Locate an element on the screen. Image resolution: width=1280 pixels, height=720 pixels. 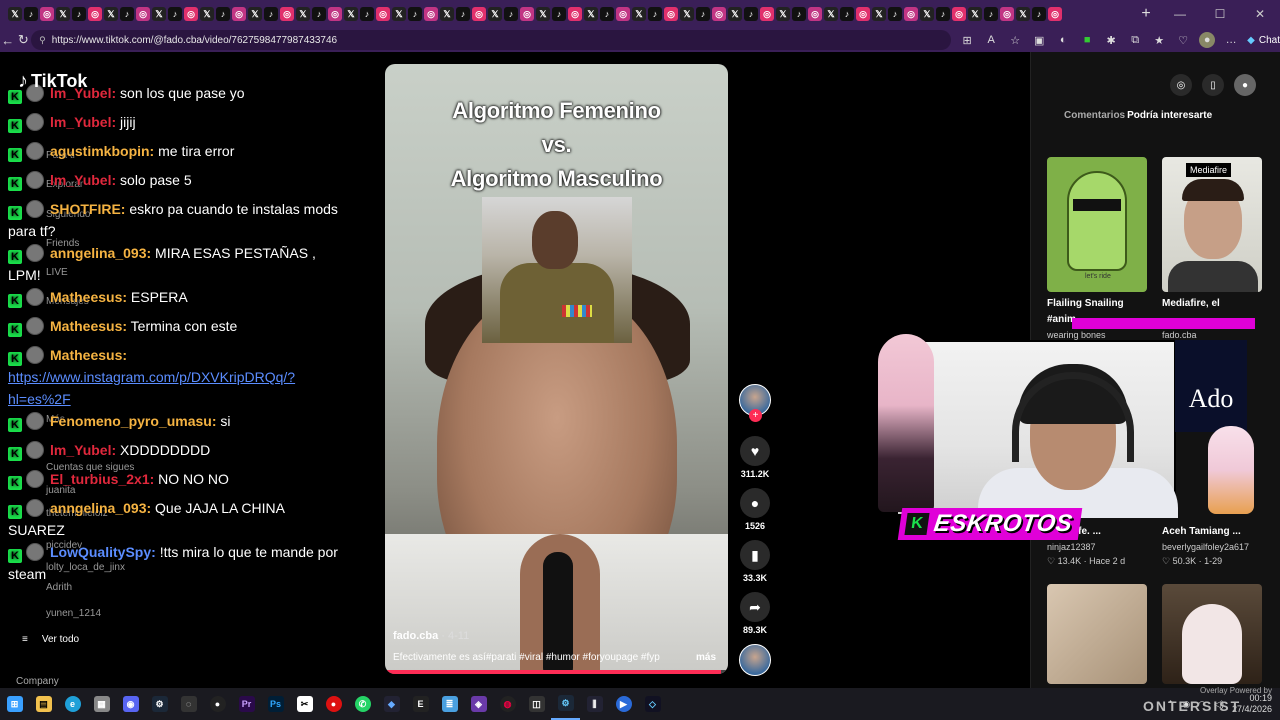
app-icon-5: ◇ is located at coordinates (652, 704).